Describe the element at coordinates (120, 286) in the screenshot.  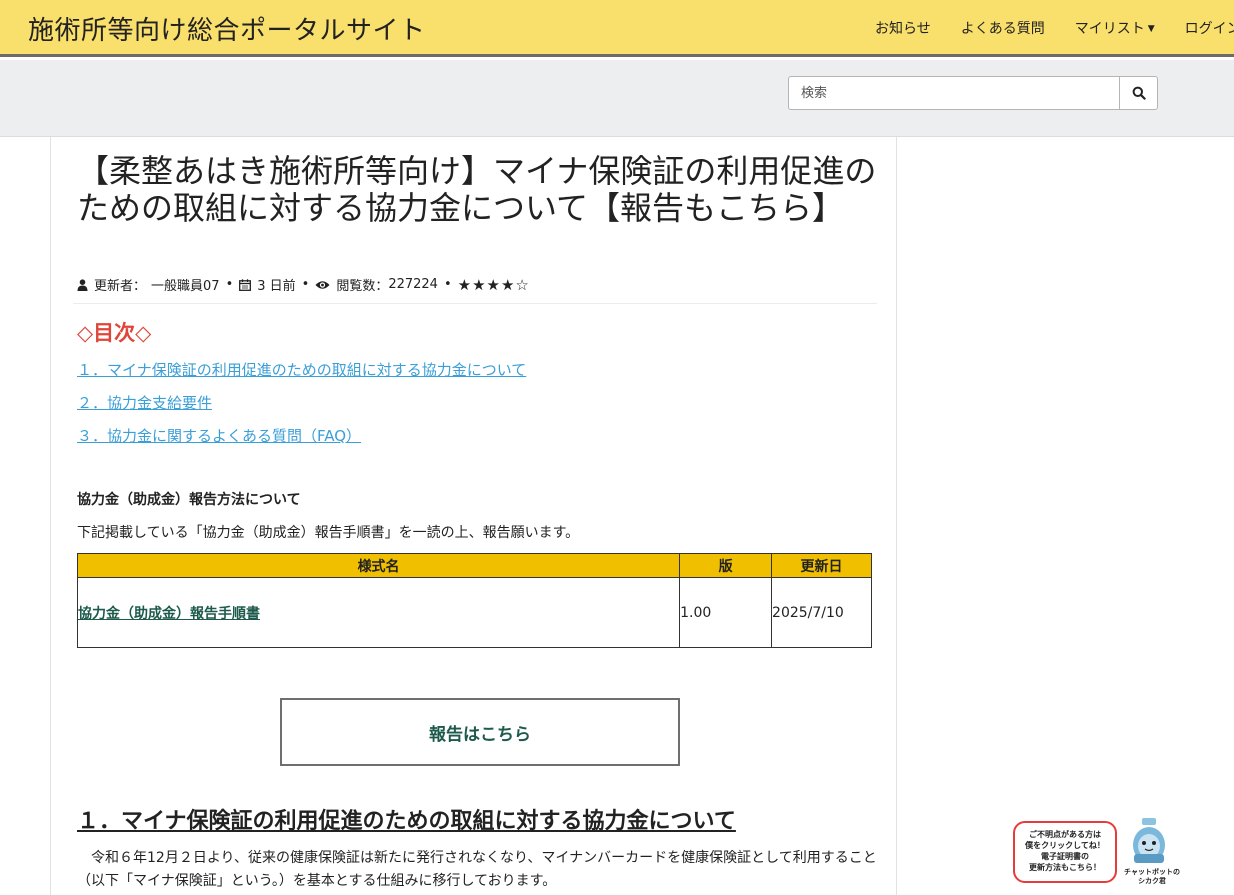
I see `author-label: 更新者：` at that location.